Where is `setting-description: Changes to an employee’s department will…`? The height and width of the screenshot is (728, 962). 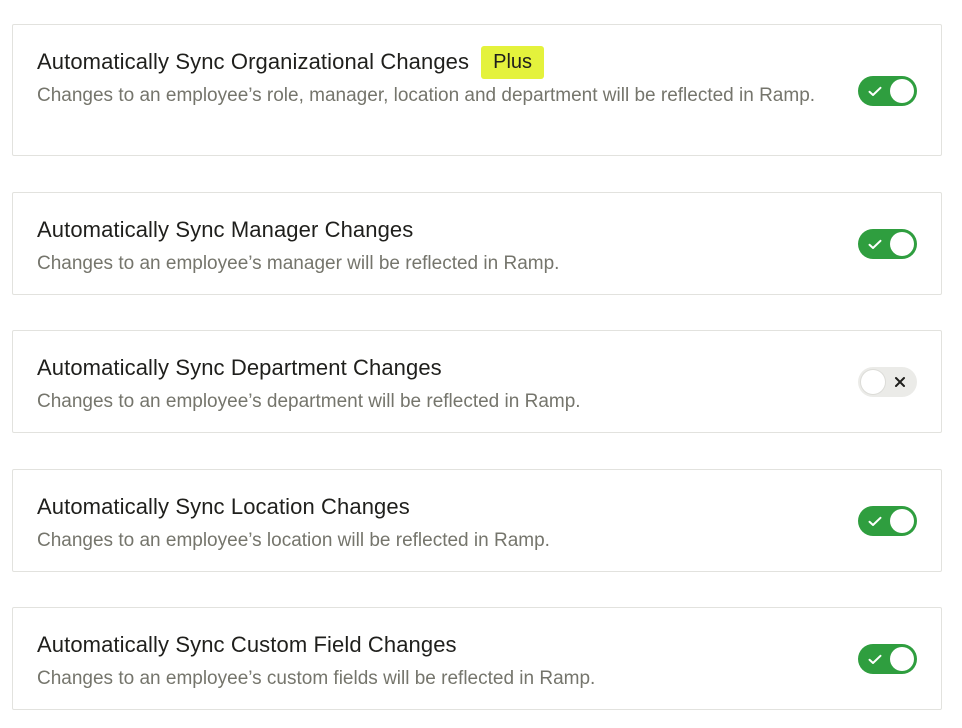 setting-description: Changes to an employee’s department will… is located at coordinates (309, 401).